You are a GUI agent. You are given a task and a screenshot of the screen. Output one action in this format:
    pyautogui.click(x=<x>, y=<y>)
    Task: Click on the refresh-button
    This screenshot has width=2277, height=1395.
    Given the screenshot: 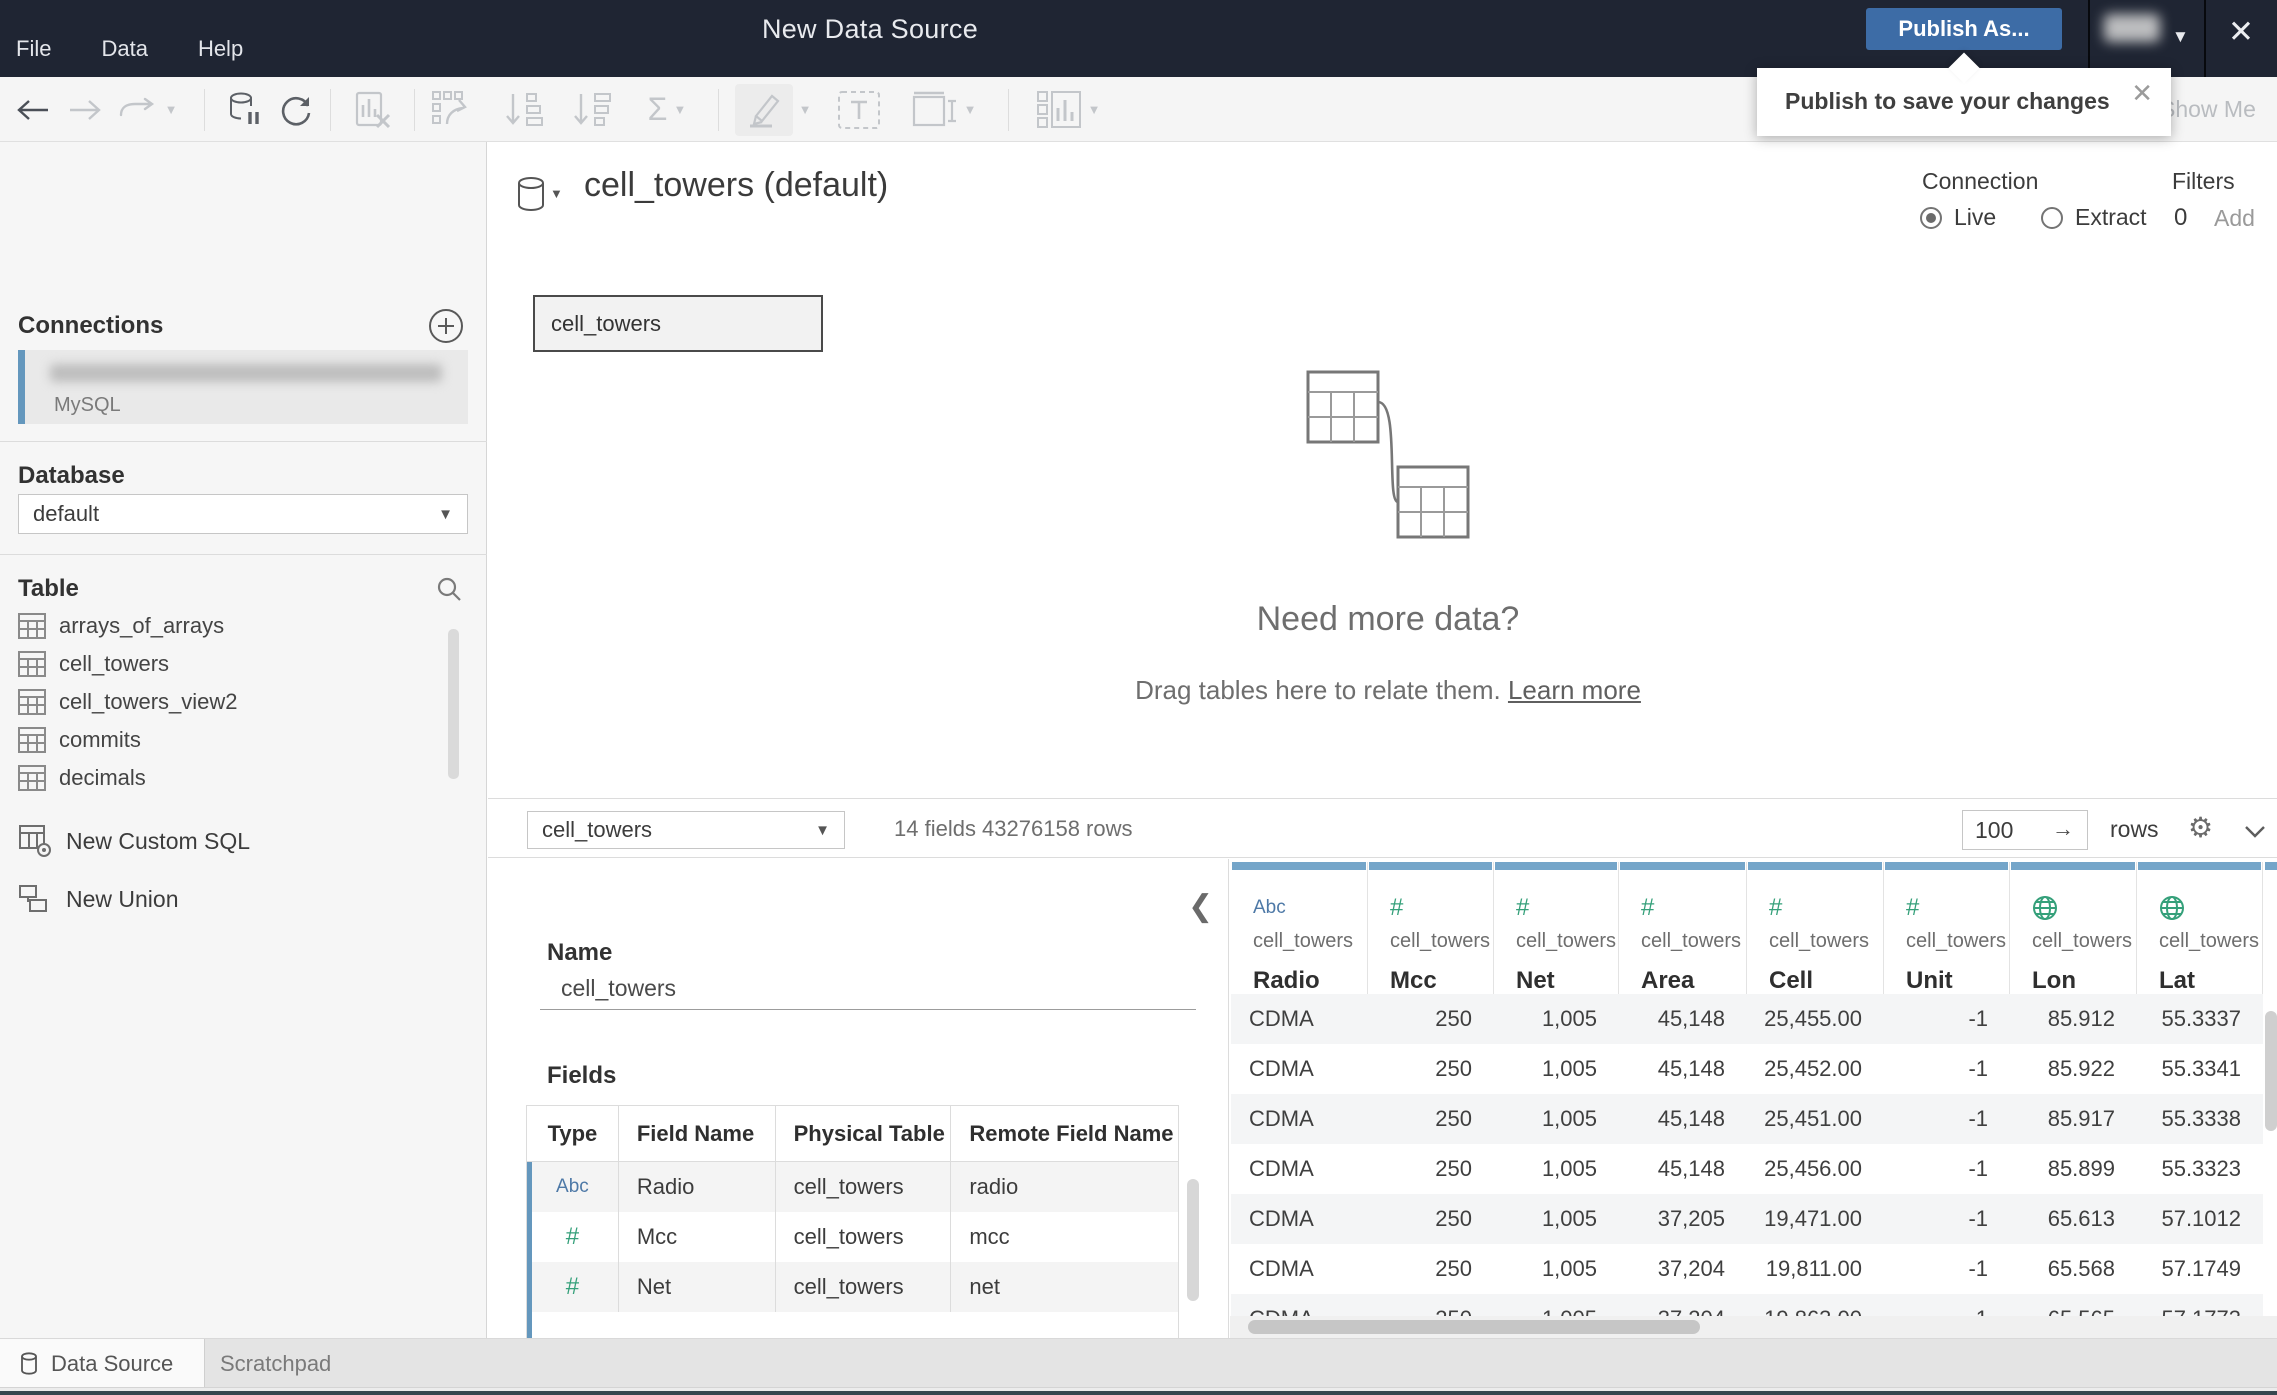 What is the action you would take?
    pyautogui.click(x=296, y=109)
    